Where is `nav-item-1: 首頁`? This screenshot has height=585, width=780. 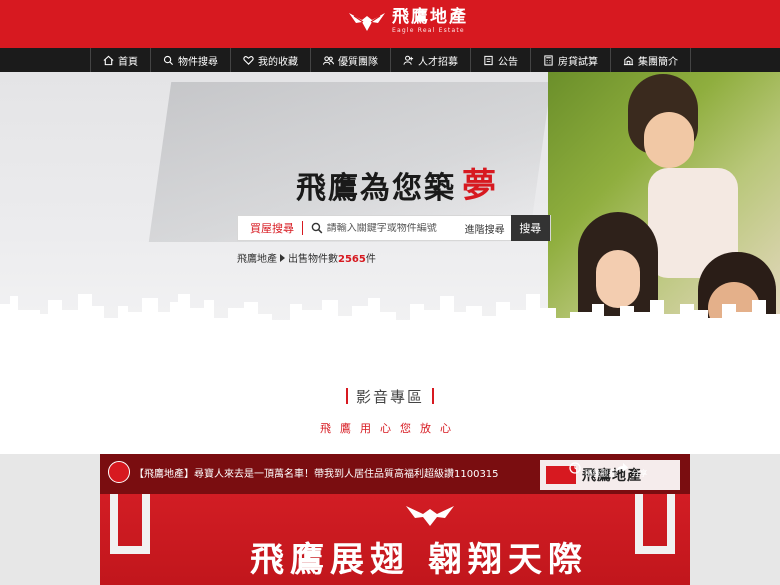 nav-item-1: 首頁 is located at coordinates (120, 60).